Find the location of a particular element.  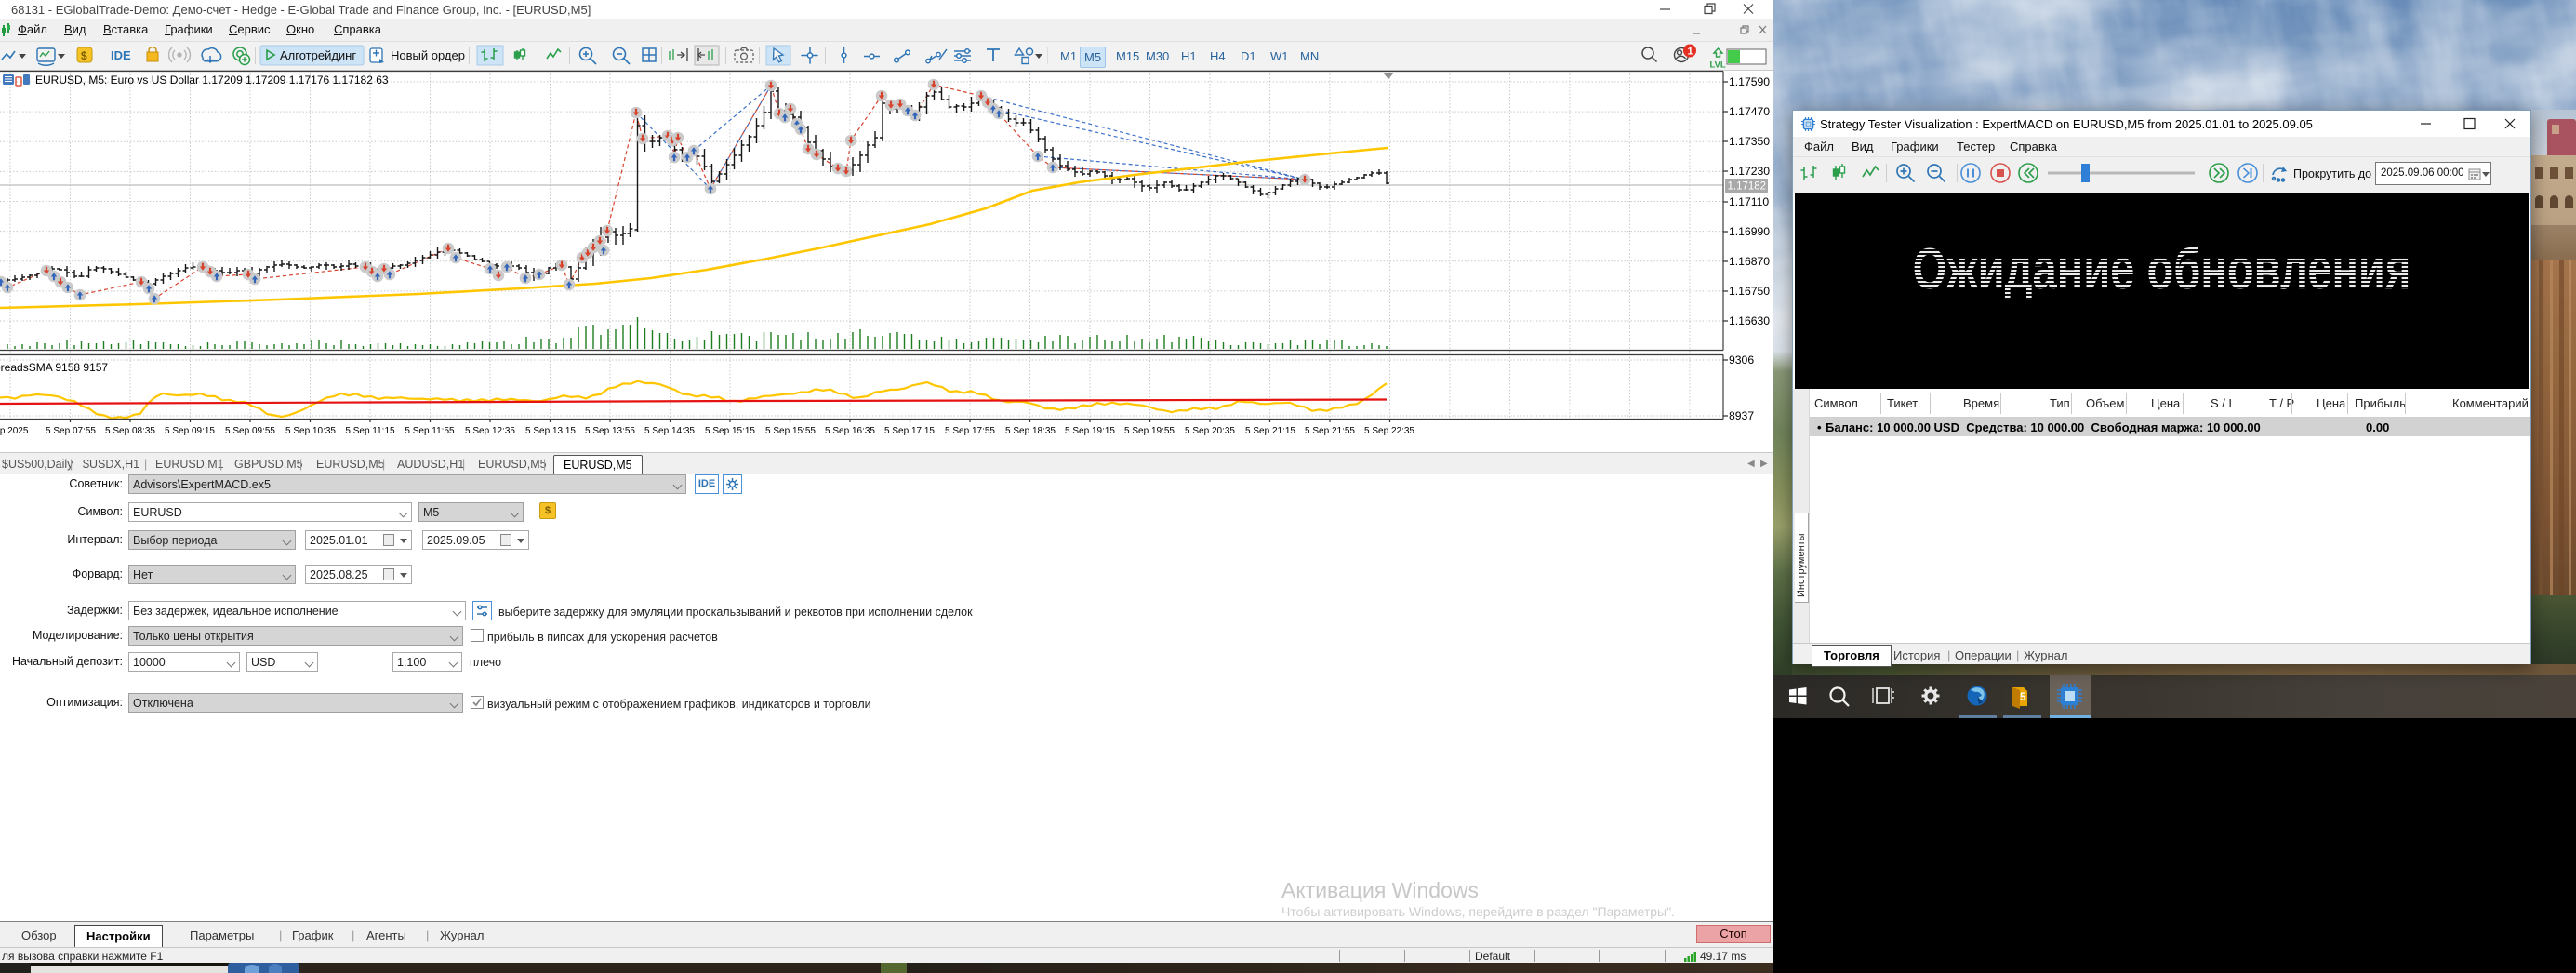

svg-text: 5 Sep 16:35 is located at coordinates (850, 431).